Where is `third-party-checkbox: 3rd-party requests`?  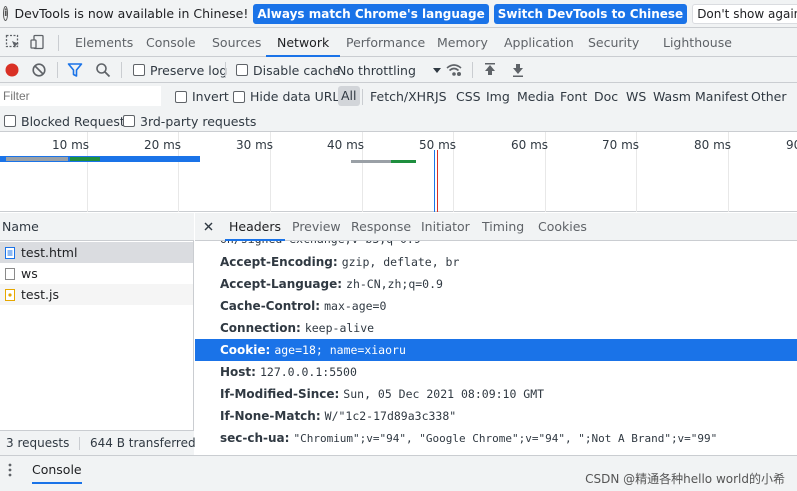
third-party-checkbox: 3rd-party requests is located at coordinates (189, 121).